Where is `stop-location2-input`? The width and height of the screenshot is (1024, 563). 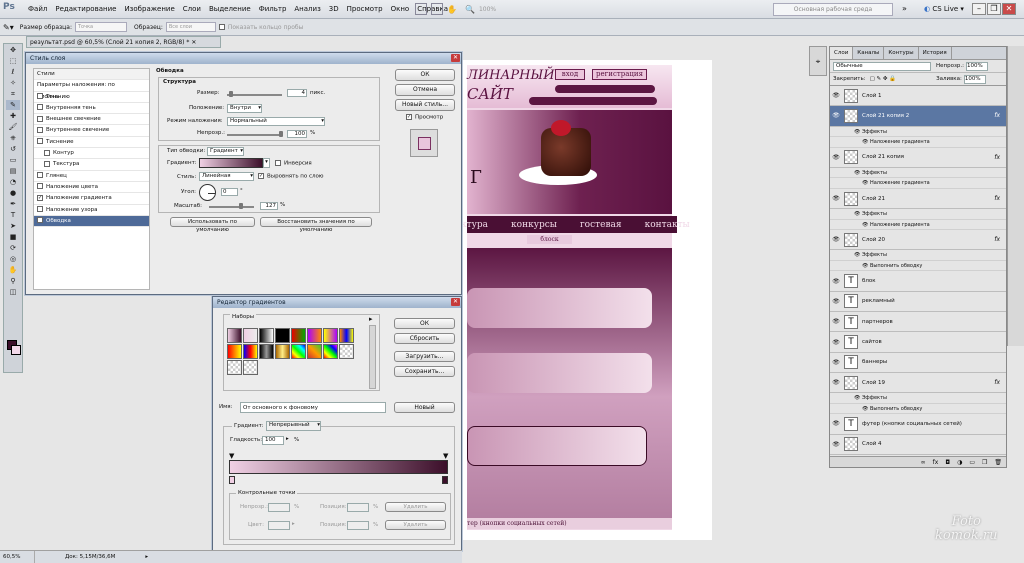 stop-location2-input is located at coordinates (358, 525).